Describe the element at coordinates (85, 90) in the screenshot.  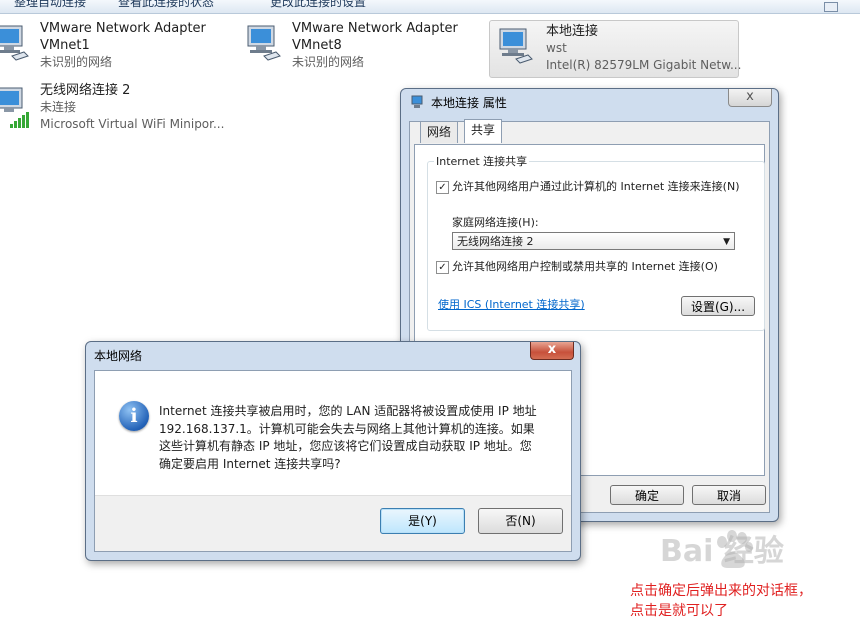
I see `adapter-name: 无线网络连接 2` at that location.